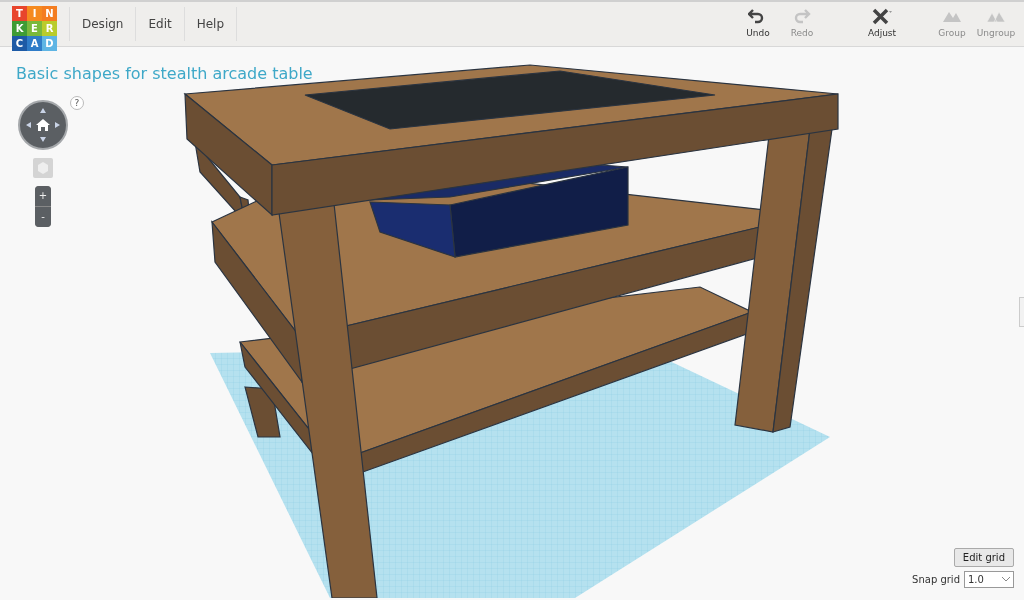  Describe the element at coordinates (34, 28) in the screenshot. I see `logo-letter: E` at that location.